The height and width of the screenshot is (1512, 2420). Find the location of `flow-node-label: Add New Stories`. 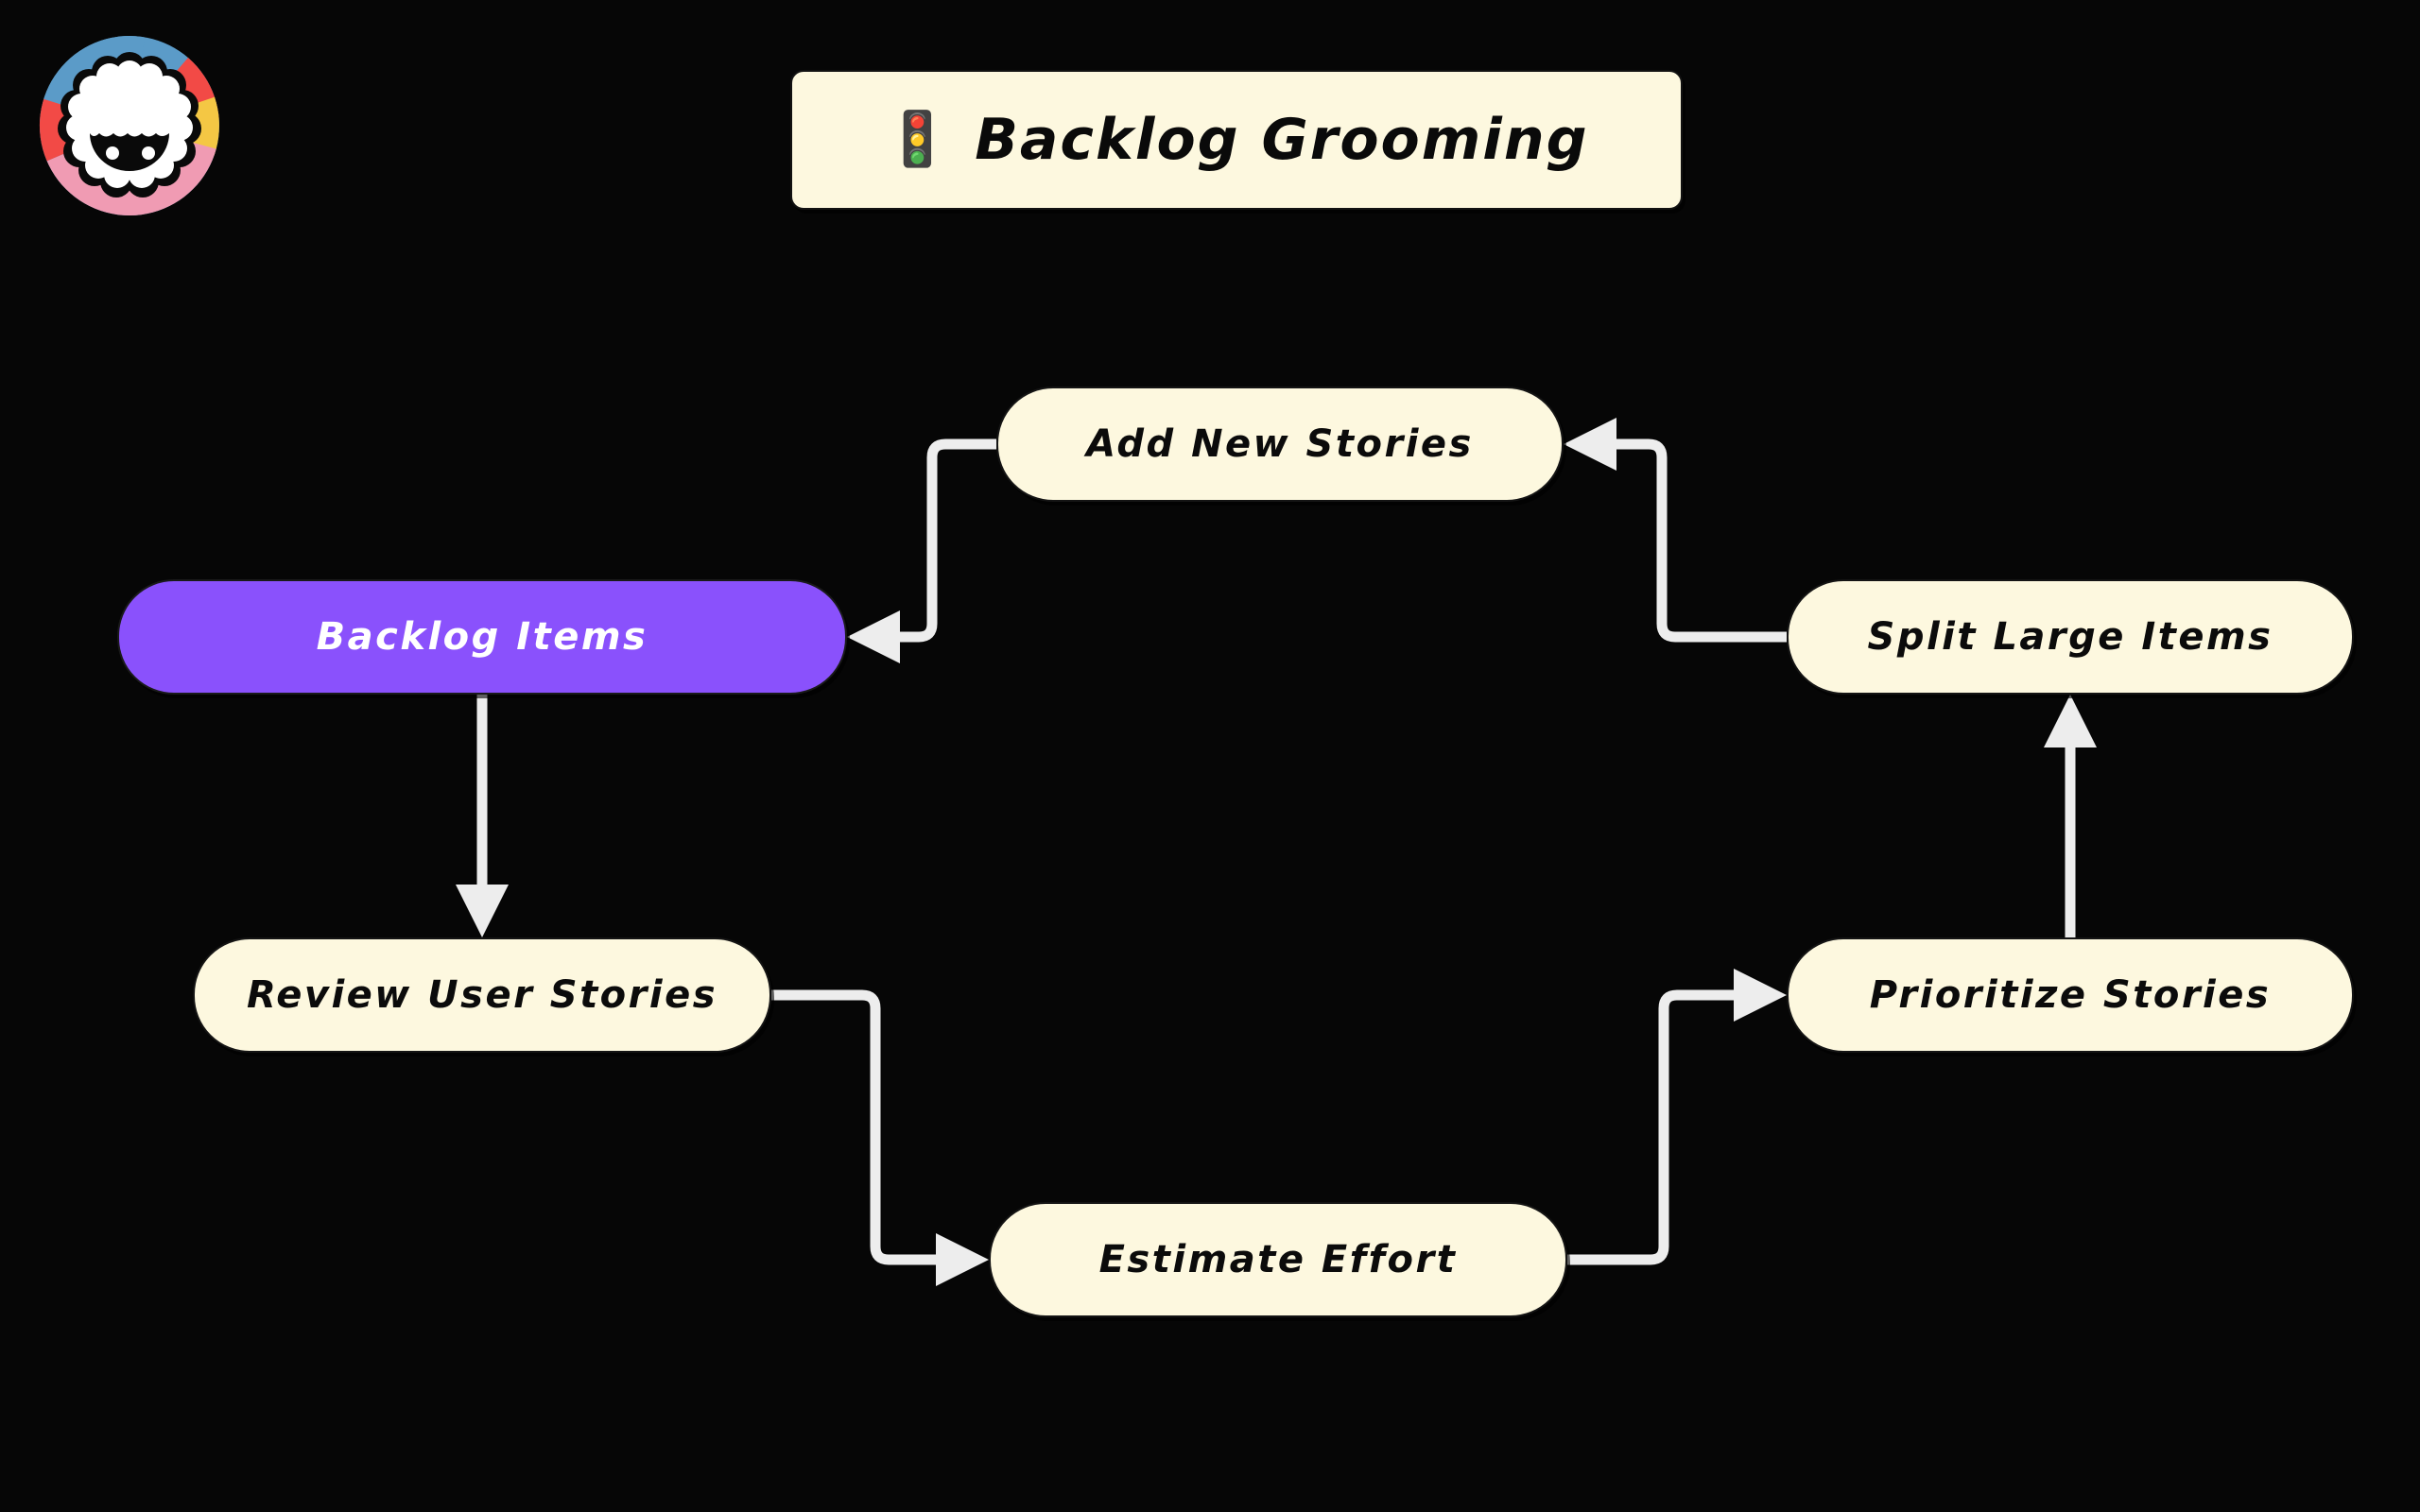

flow-node-label: Add New Stories is located at coordinates (1280, 444).